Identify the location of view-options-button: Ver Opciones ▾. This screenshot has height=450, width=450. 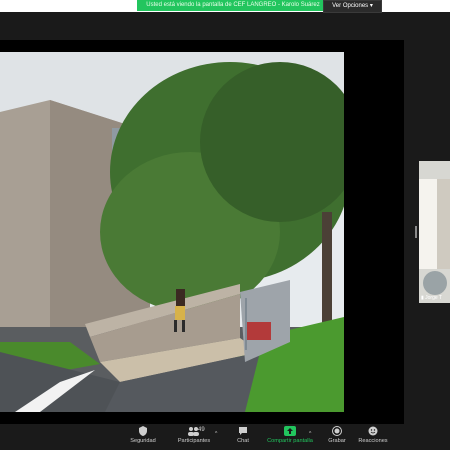
(352, 6).